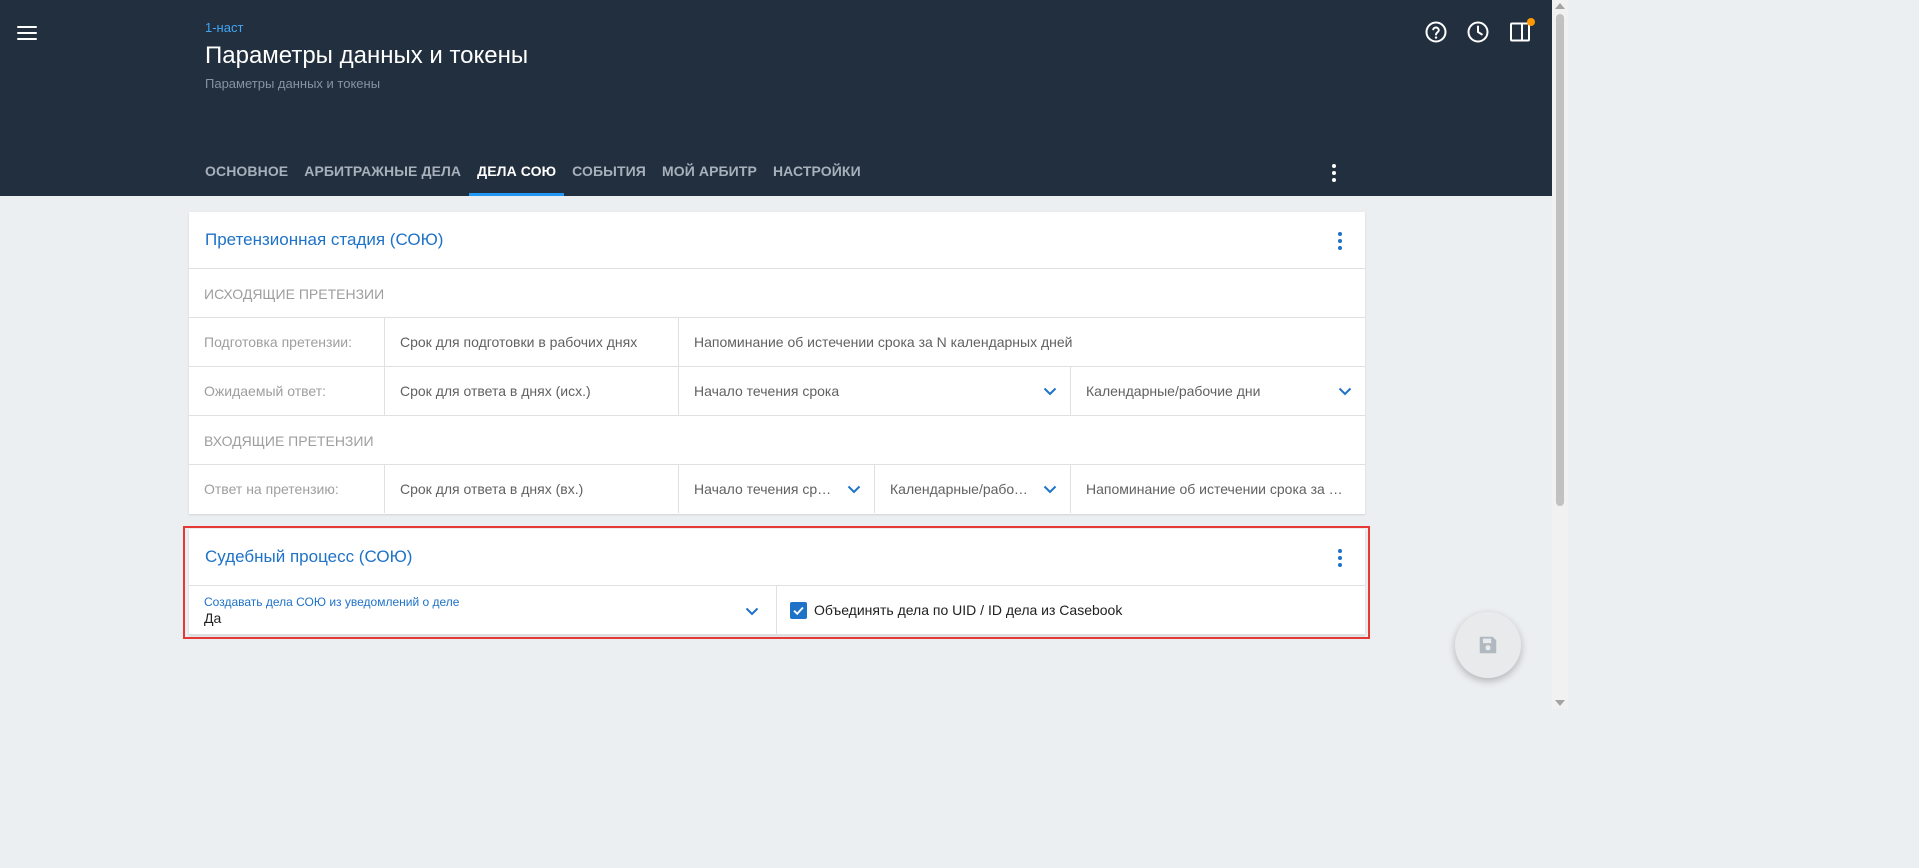  Describe the element at coordinates (777, 440) in the screenshot. I see `section-incoming-claims: ВХОДЯЩИЕ ПРЕТЕНЗИИ` at that location.